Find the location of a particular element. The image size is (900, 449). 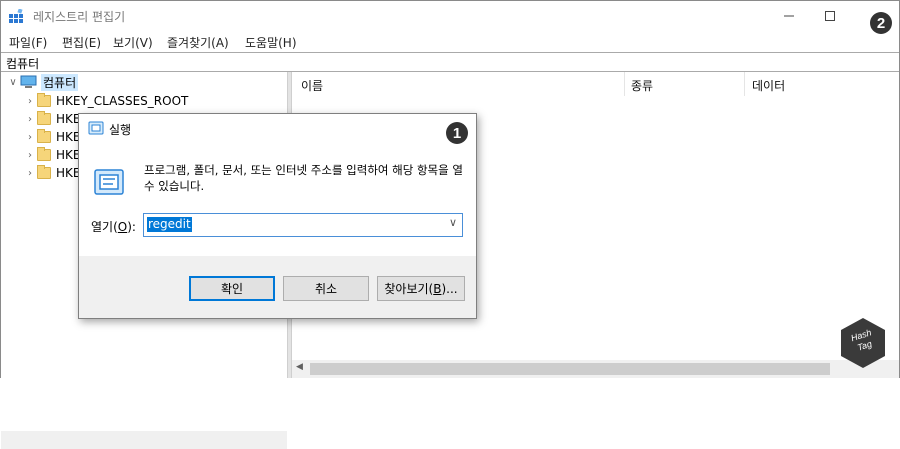

annotation-badge-1: 1 is located at coordinates (457, 133).